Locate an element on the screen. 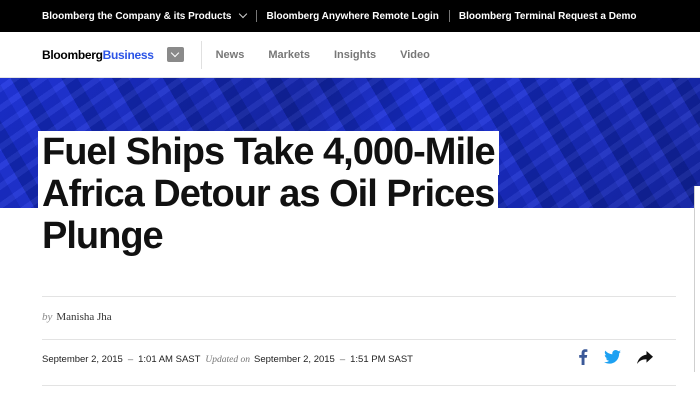  nav-link-video: Video is located at coordinates (415, 55).